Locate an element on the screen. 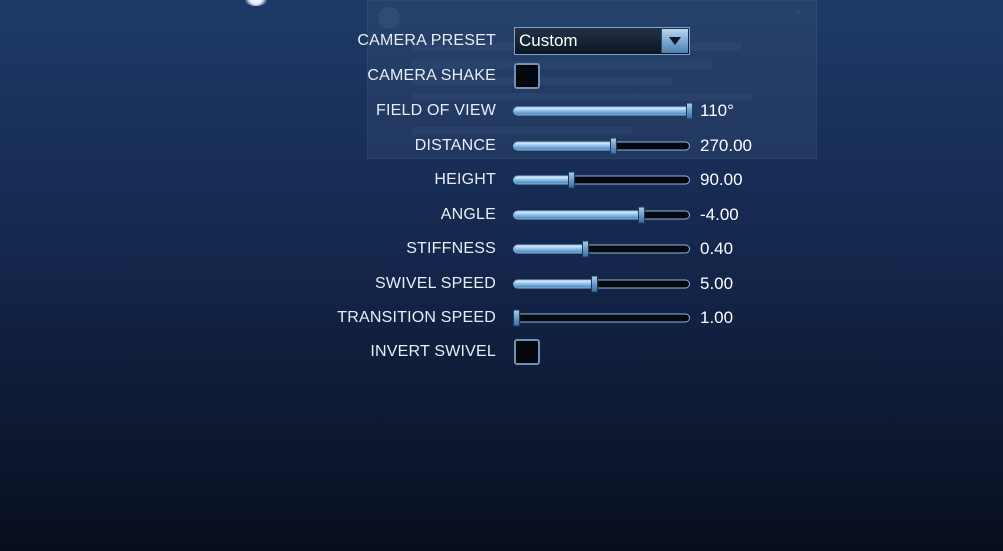 Image resolution: width=1003 pixels, height=551 pixels. stiffness-label: STIFFNESS is located at coordinates (451, 248).